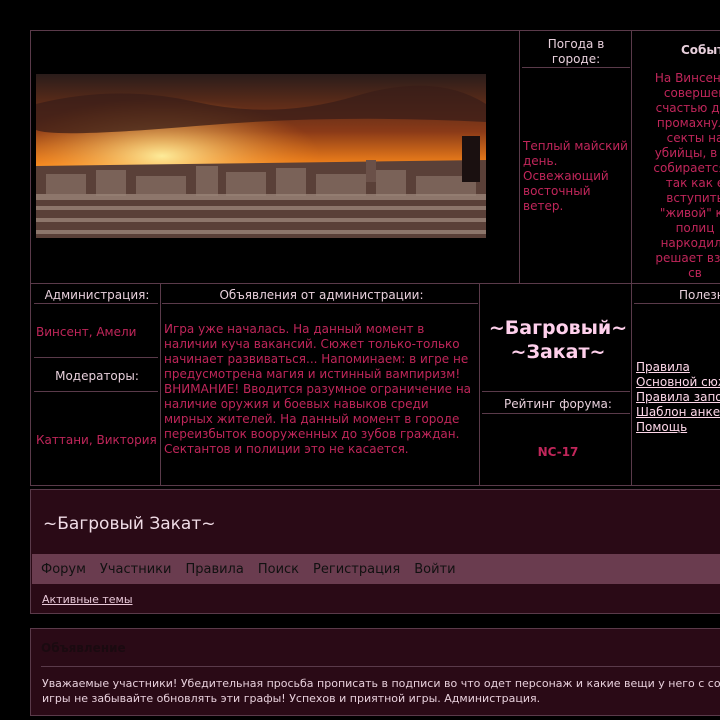  I want to click on active-topics-link: Активные темы, so click(87, 599).